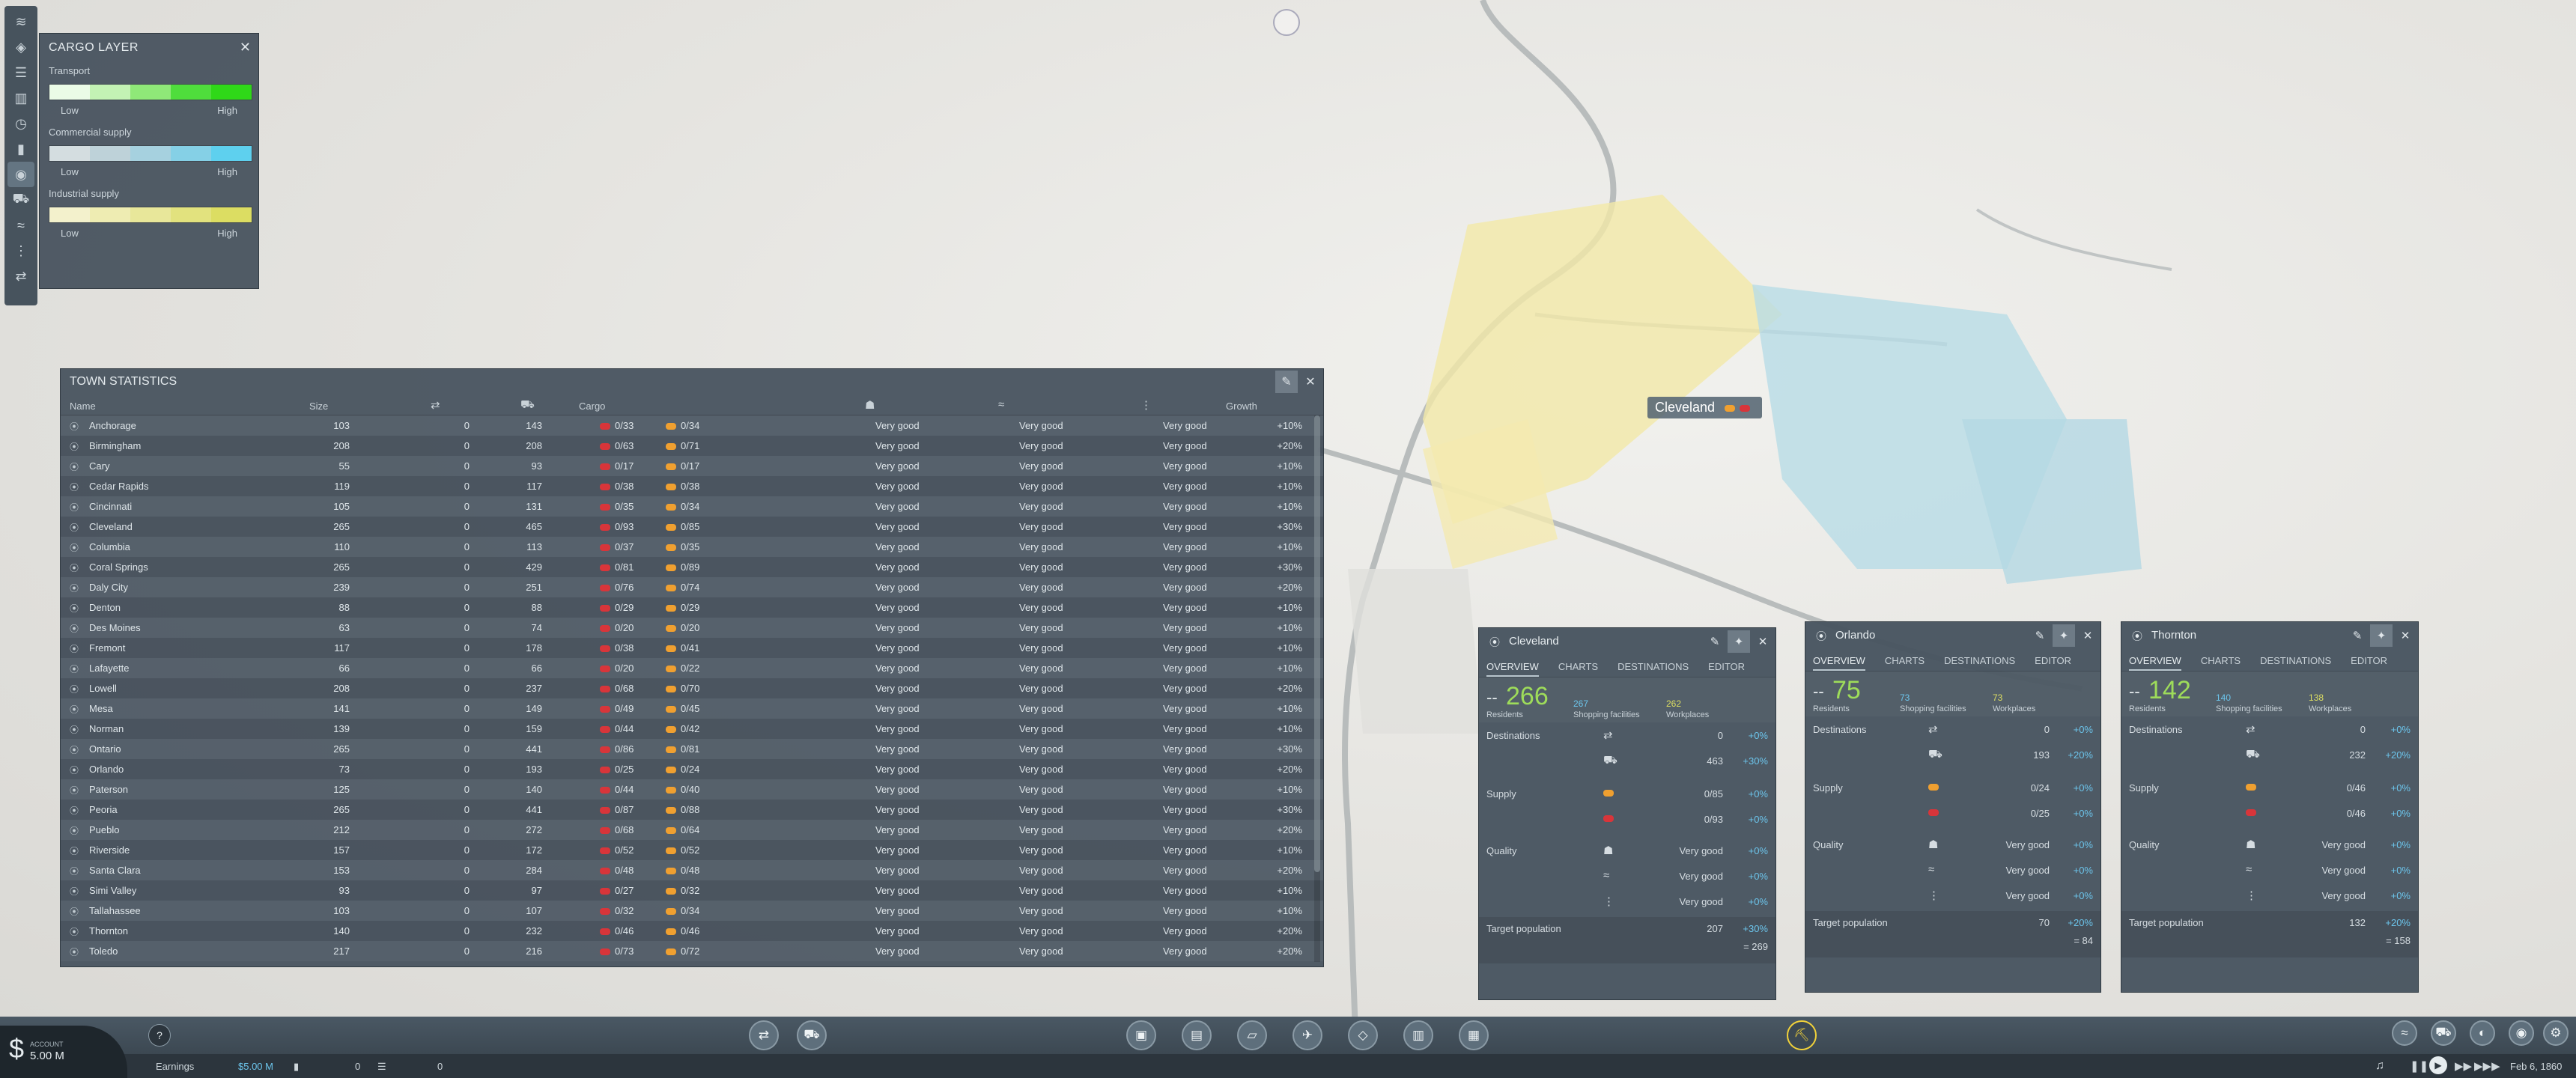  Describe the element at coordinates (2482, 1033) in the screenshot. I see `camera-icon: ◐` at that location.